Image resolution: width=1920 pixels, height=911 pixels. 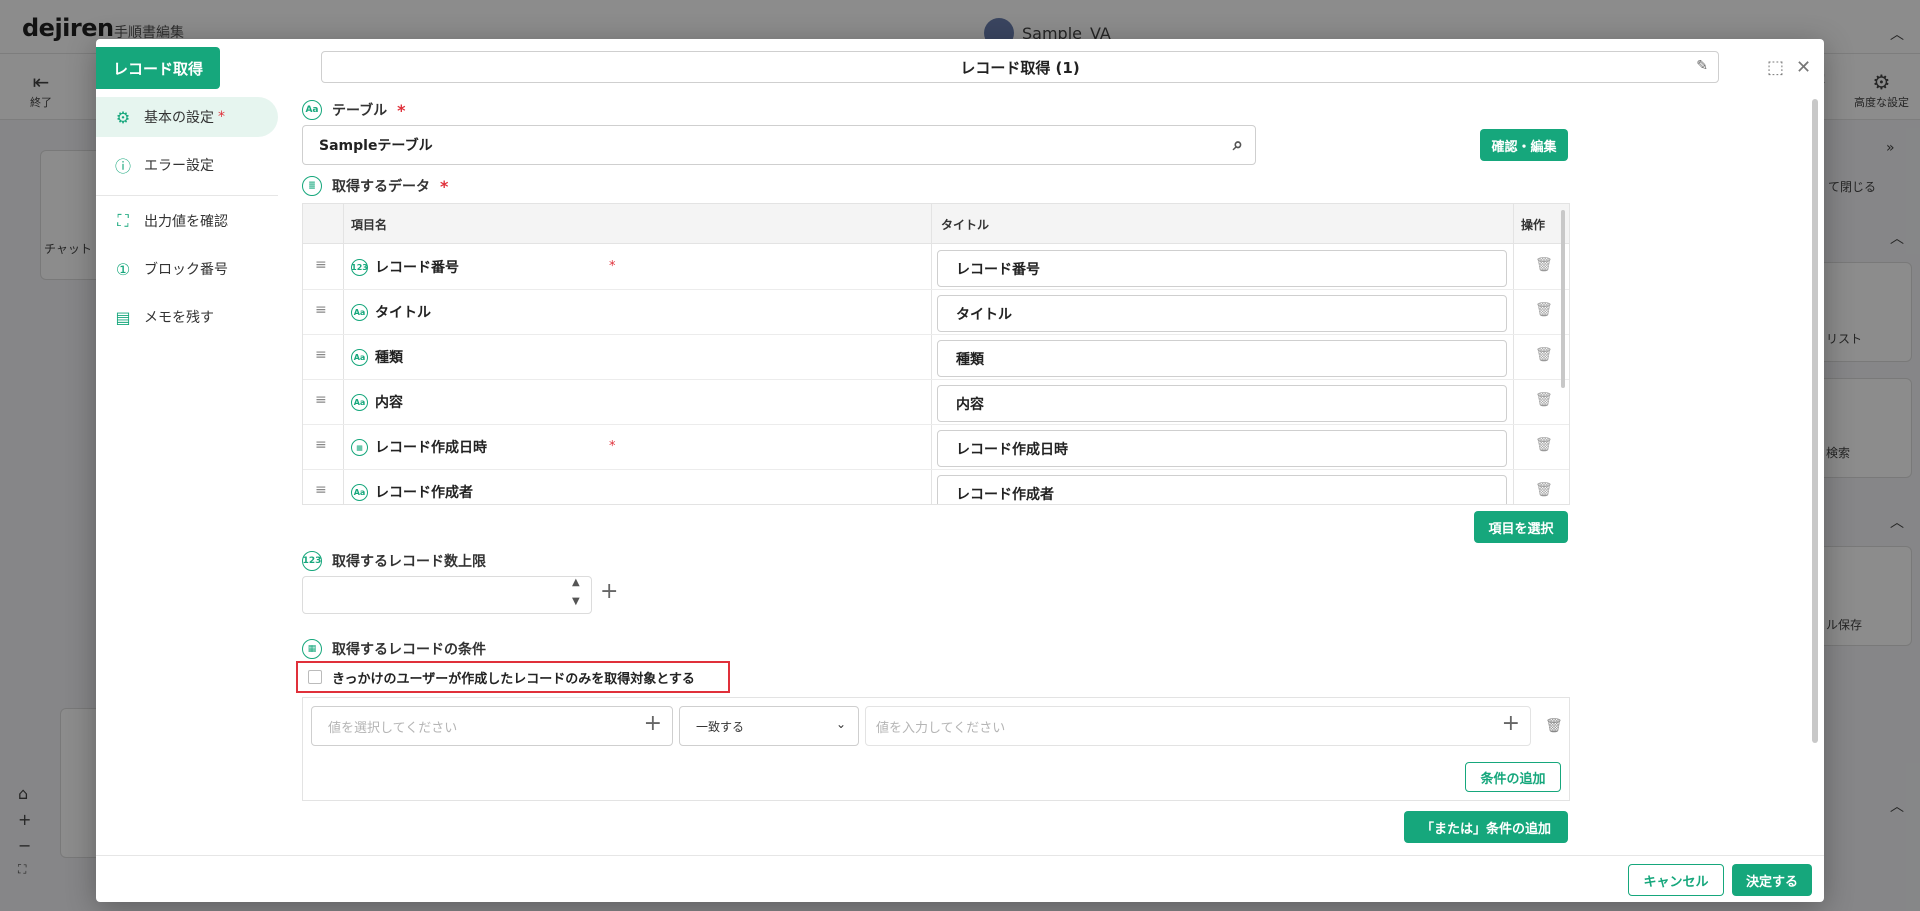 I want to click on calendar-type-icon: ▦, so click(x=359, y=447).